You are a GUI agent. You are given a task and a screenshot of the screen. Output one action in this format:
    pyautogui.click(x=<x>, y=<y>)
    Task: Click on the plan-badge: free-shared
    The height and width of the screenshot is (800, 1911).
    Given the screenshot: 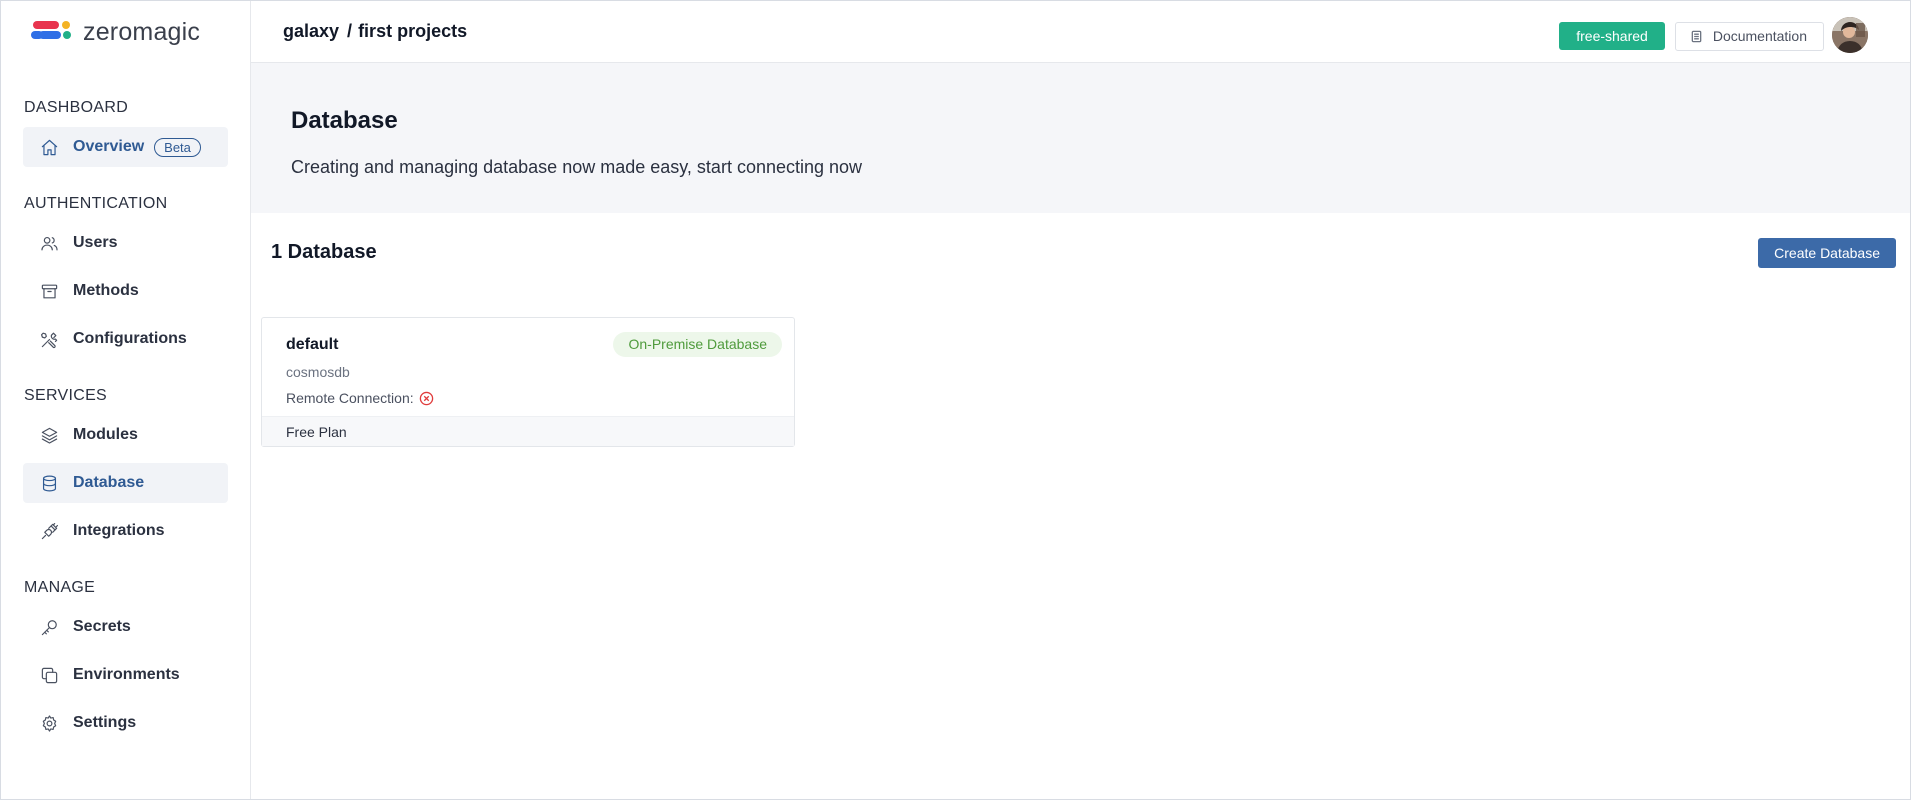 What is the action you would take?
    pyautogui.click(x=1612, y=36)
    